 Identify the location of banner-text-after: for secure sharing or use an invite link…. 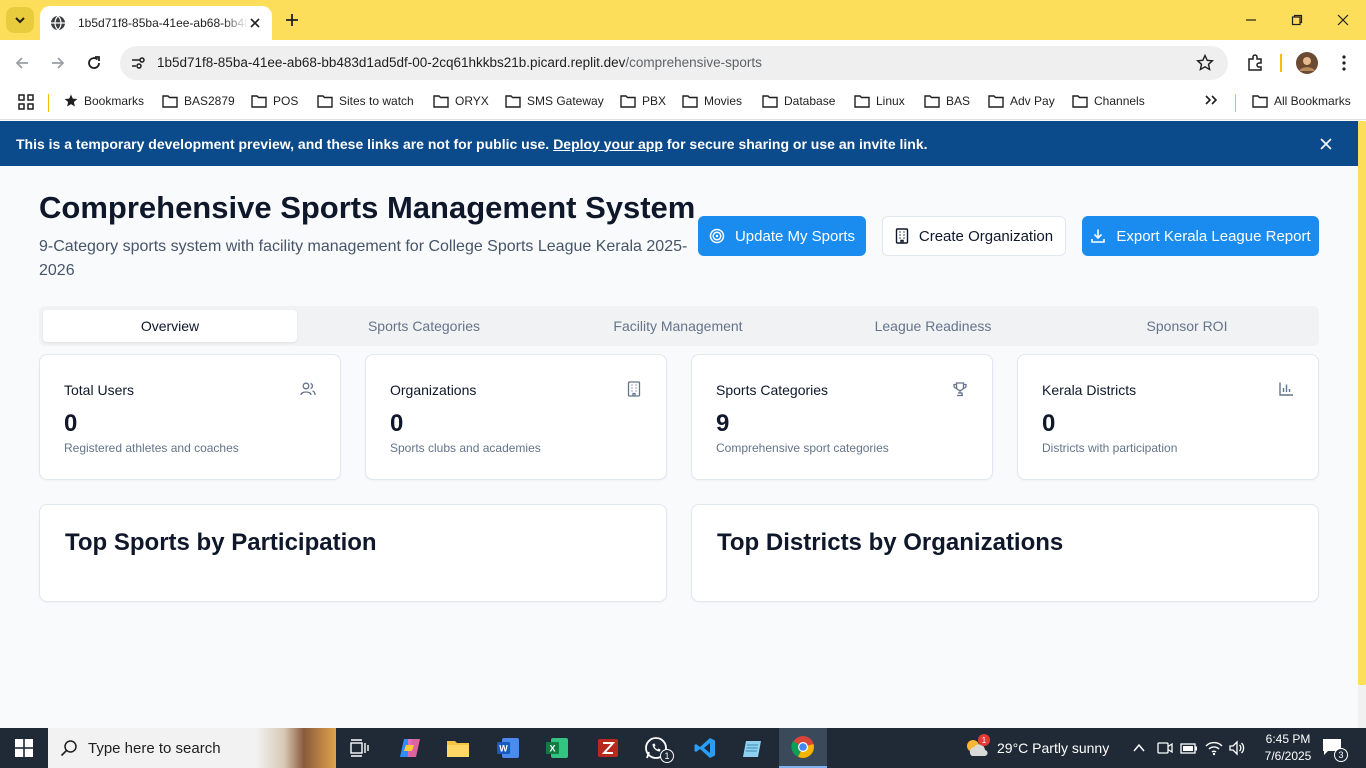
(797, 143).